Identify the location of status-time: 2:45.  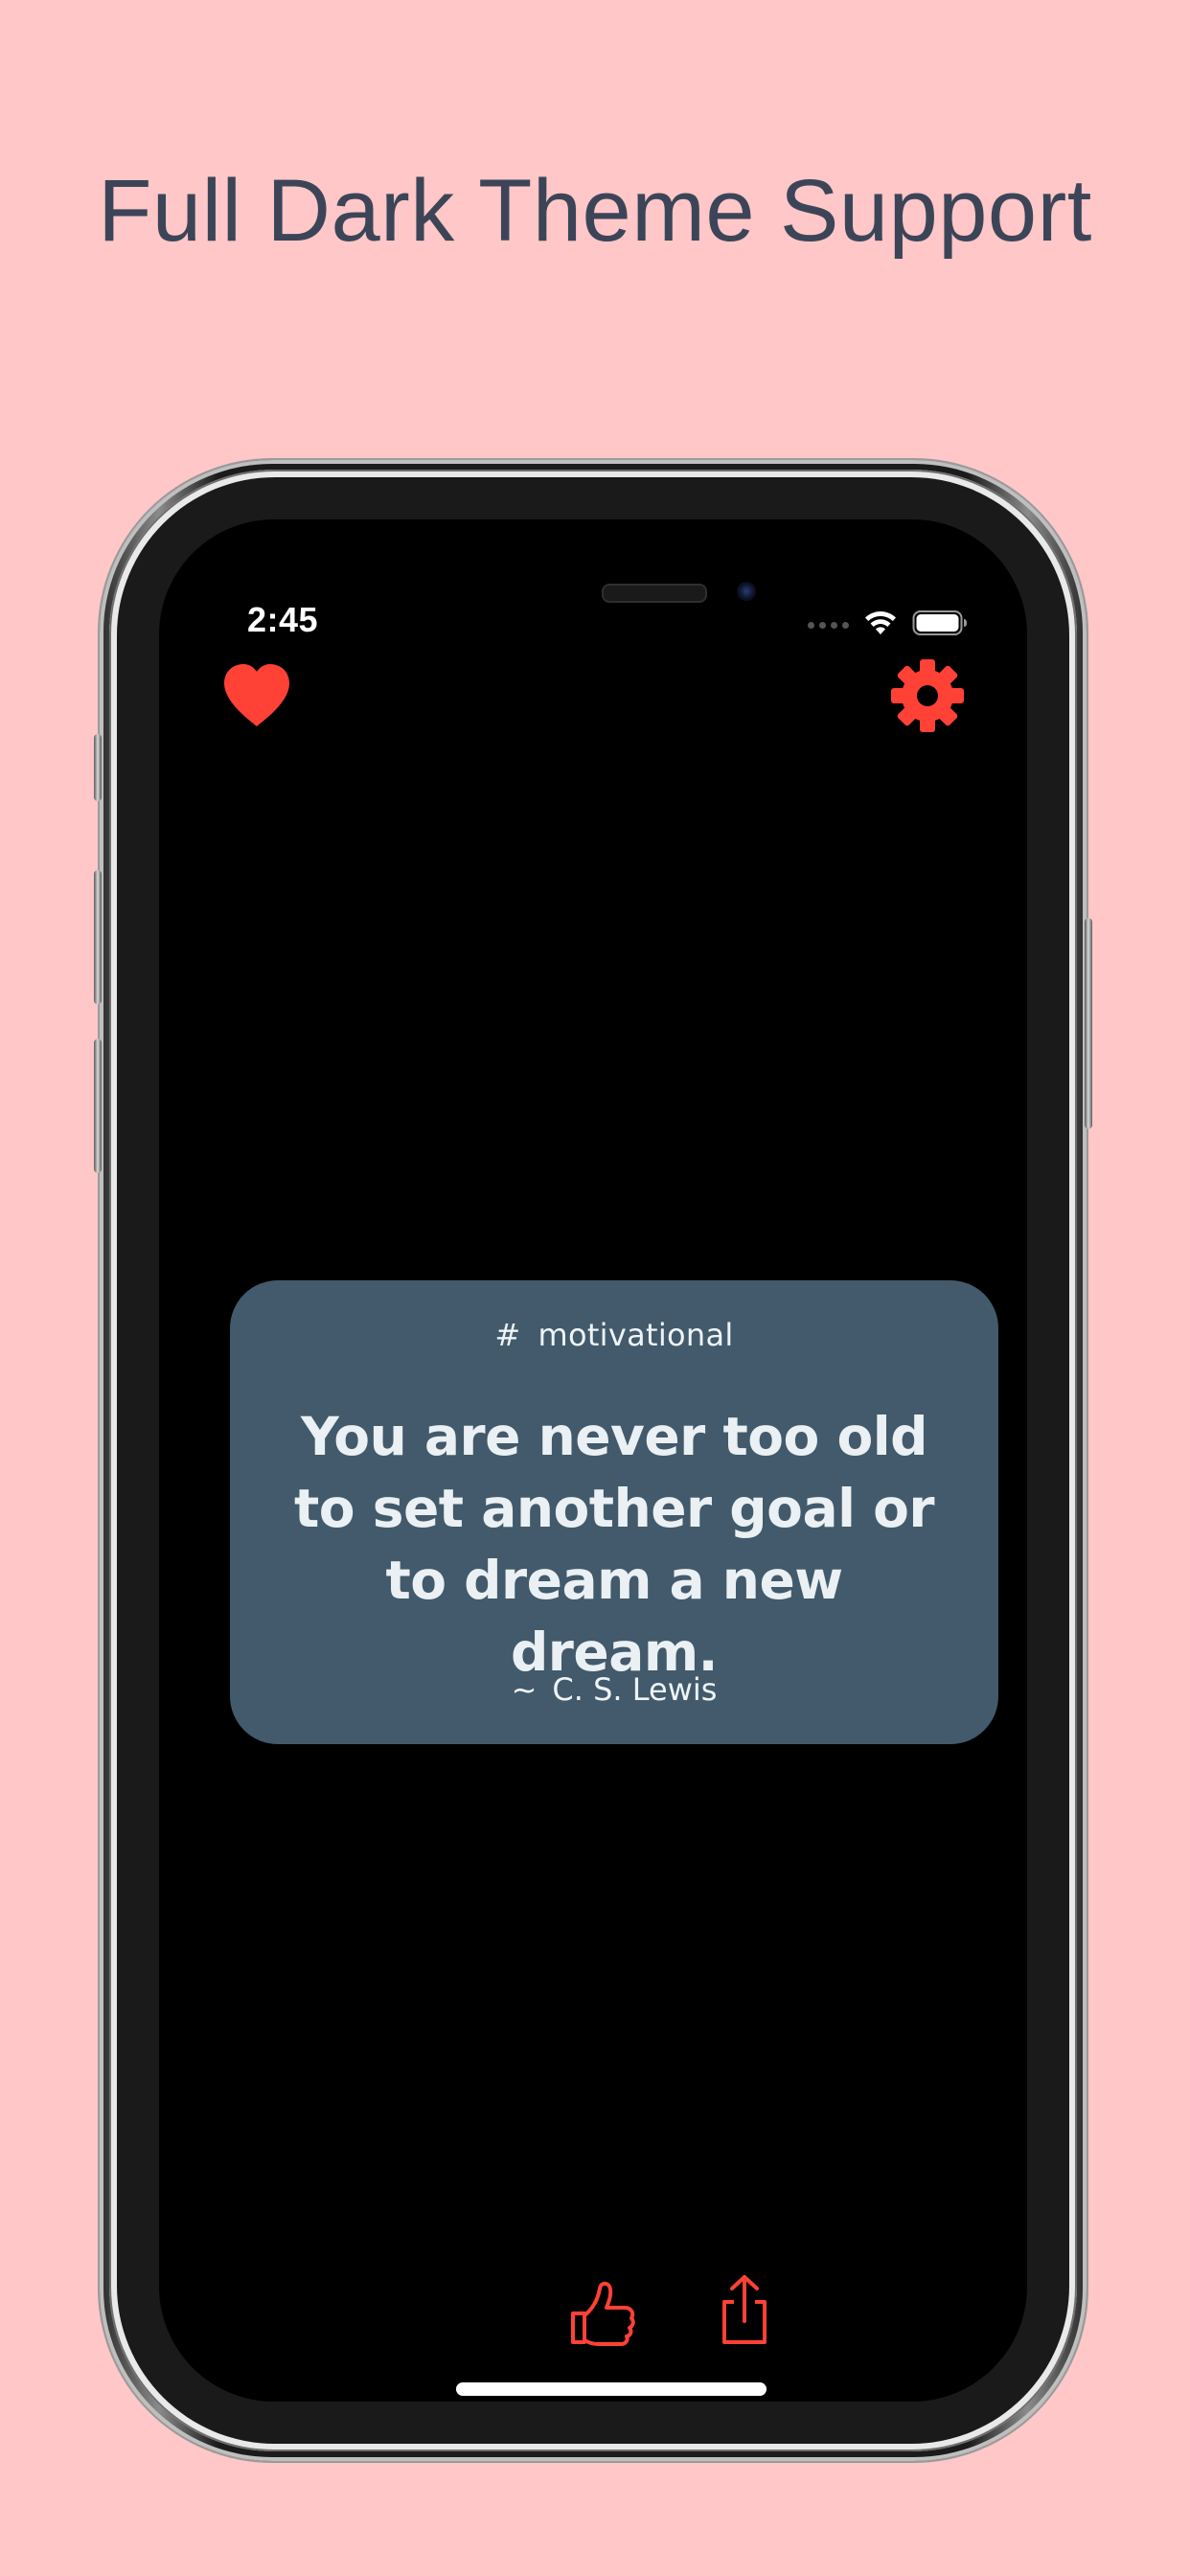
(283, 619).